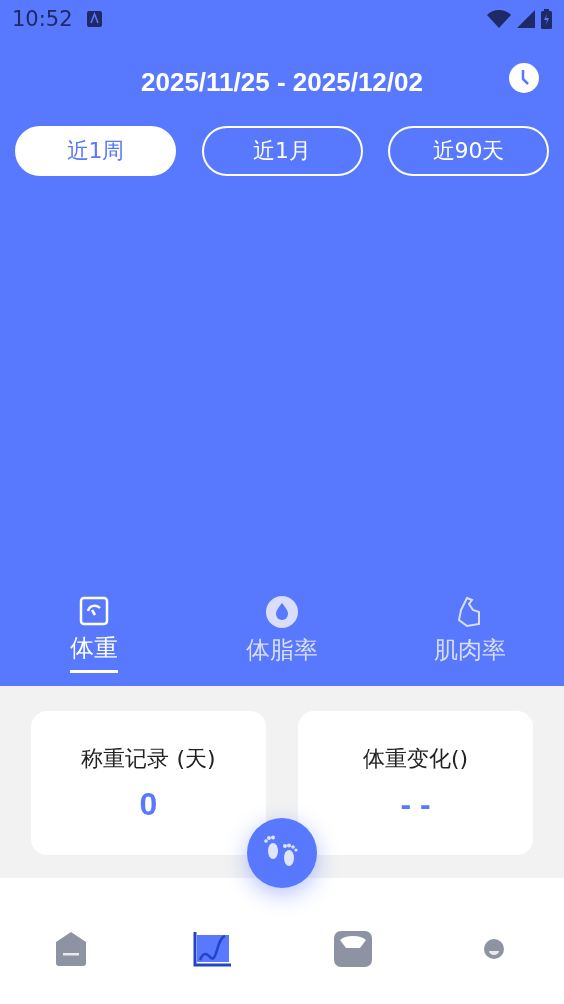 The height and width of the screenshot is (1004, 564). What do you see at coordinates (470, 641) in the screenshot?
I see `metric-tab: 肌肉率` at bounding box center [470, 641].